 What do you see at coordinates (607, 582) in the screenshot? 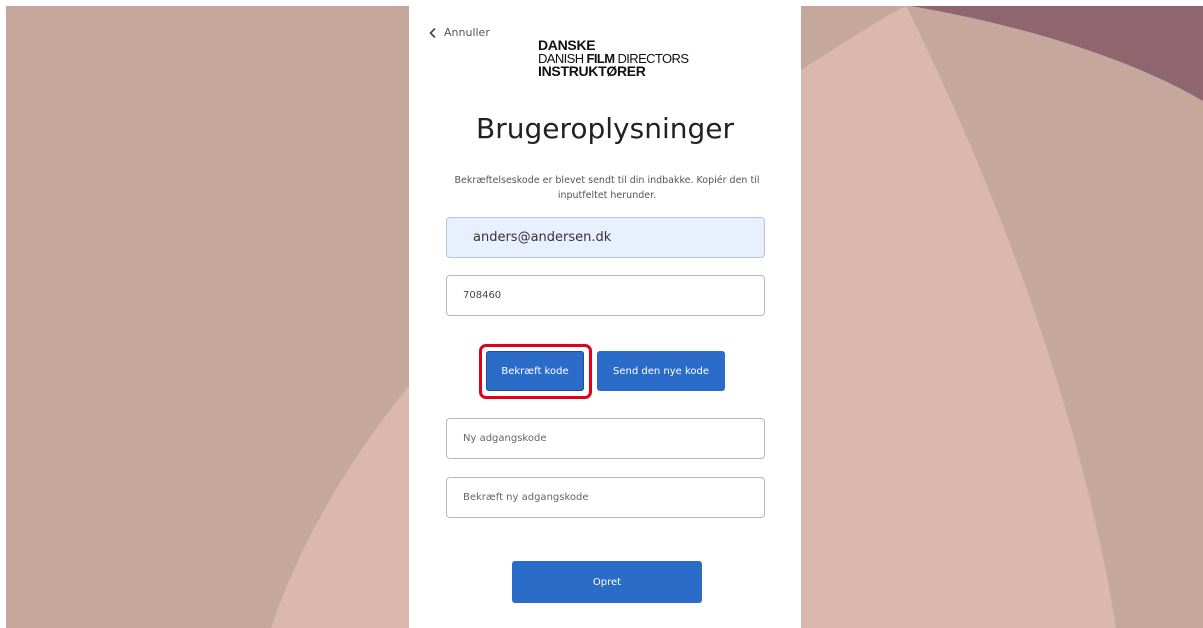
I see `create-button: Opret` at bounding box center [607, 582].